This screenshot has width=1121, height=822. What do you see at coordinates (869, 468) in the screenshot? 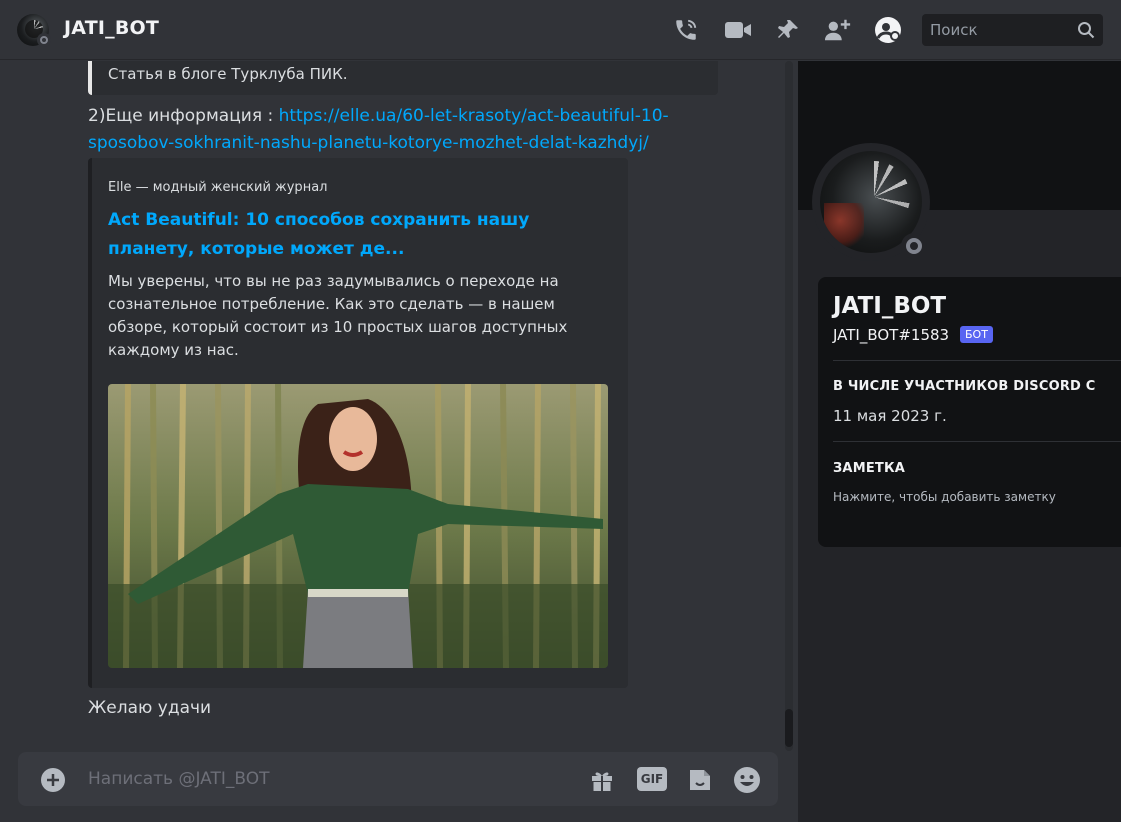
I see `note-heading: ЗАМЕТКА` at bounding box center [869, 468].